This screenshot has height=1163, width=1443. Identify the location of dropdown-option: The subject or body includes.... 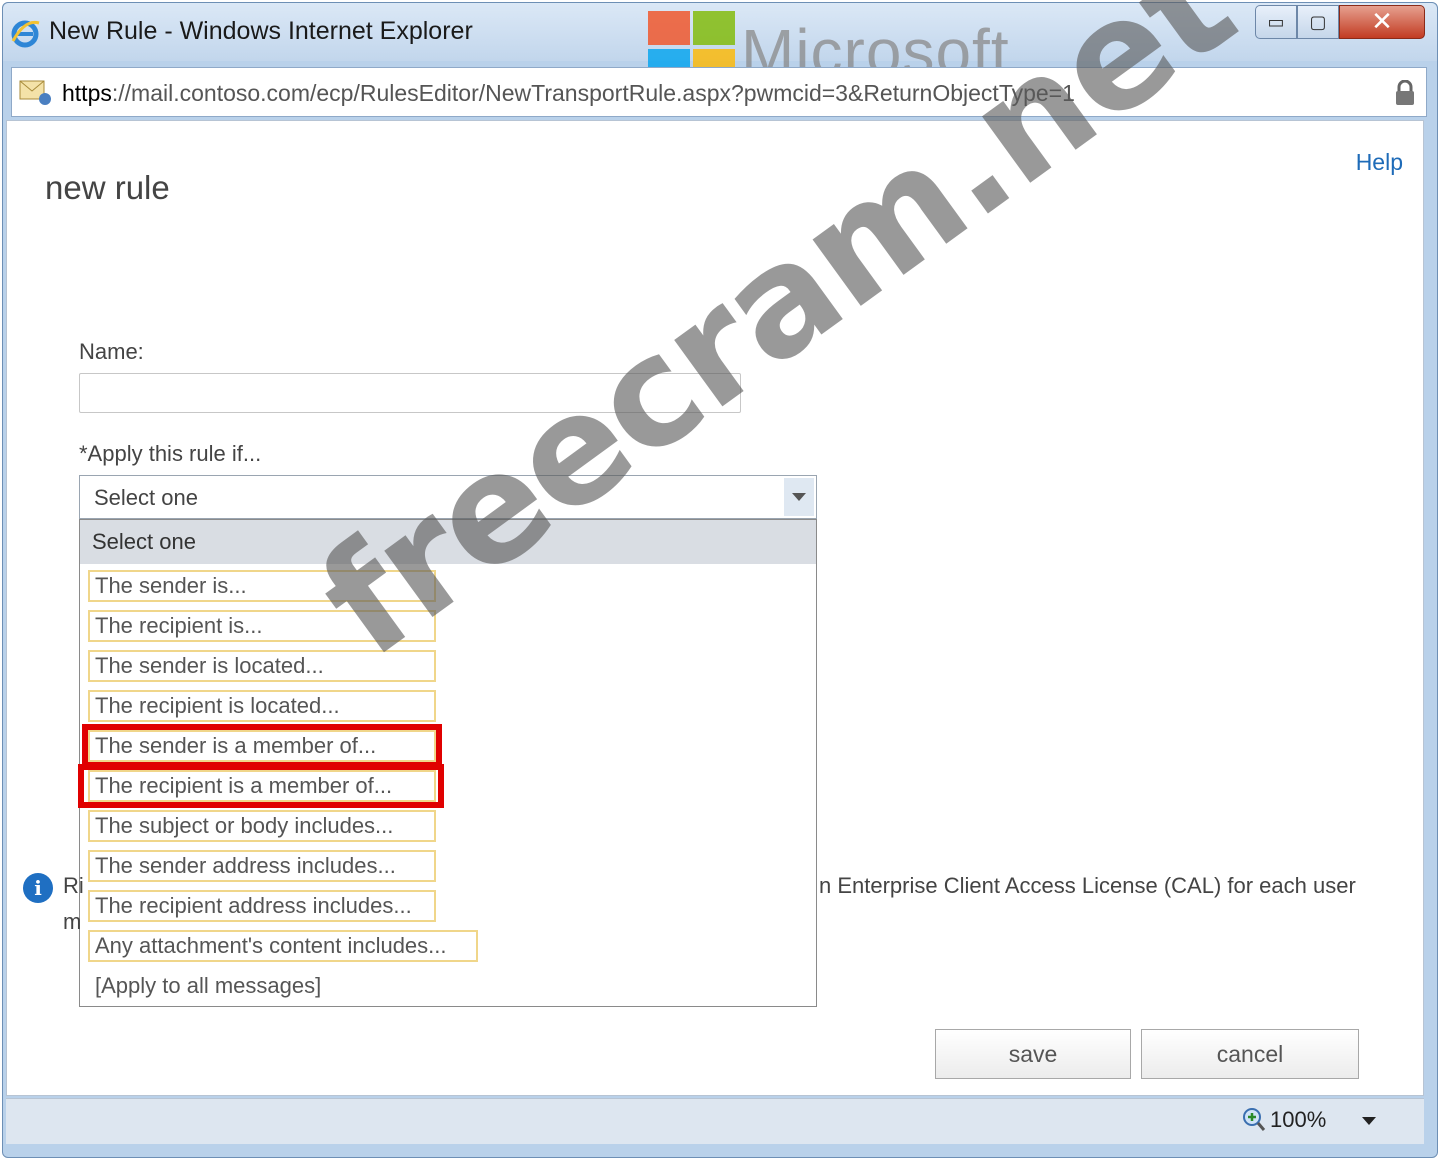
(262, 826).